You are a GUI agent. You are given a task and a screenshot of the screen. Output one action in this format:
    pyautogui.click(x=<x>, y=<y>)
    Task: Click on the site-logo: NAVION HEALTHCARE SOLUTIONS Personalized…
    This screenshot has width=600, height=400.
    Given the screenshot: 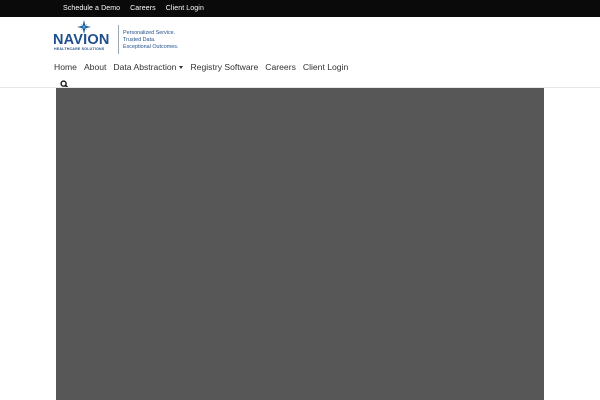 What is the action you would take?
    pyautogui.click(x=123, y=37)
    